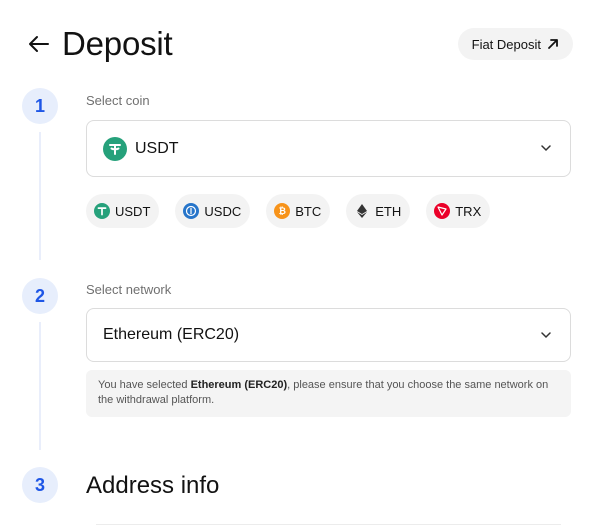  What do you see at coordinates (282, 211) in the screenshot?
I see `bitcoin-icon: ₿` at bounding box center [282, 211].